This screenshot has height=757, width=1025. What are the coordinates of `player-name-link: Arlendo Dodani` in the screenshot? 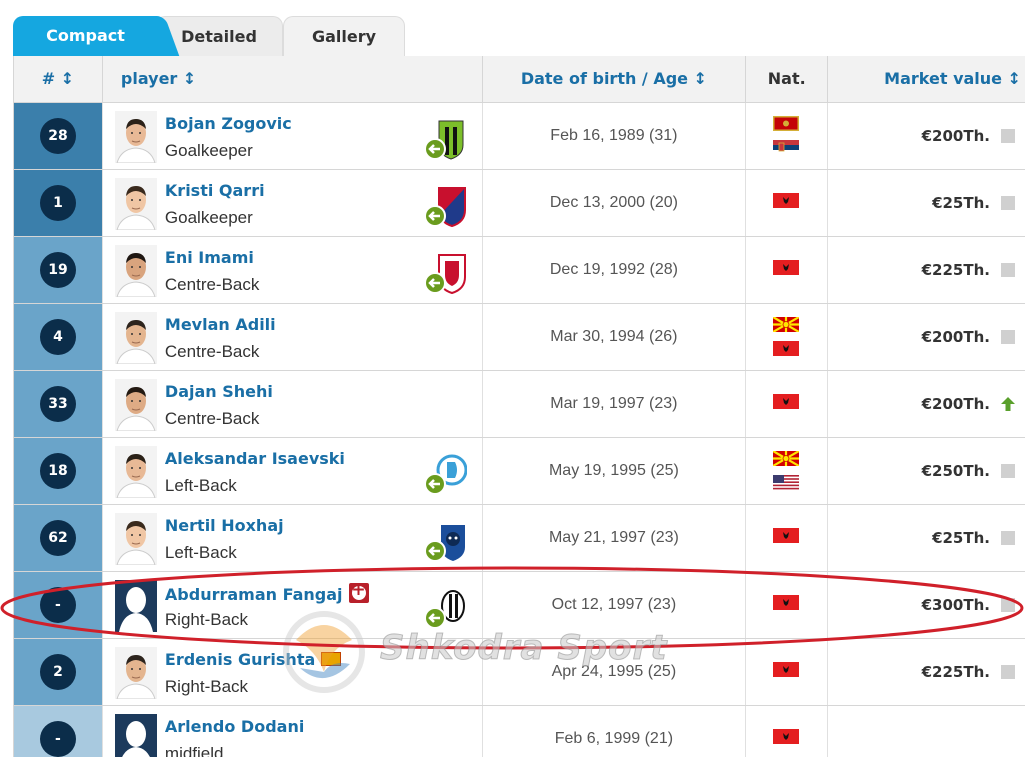 It's located at (234, 726).